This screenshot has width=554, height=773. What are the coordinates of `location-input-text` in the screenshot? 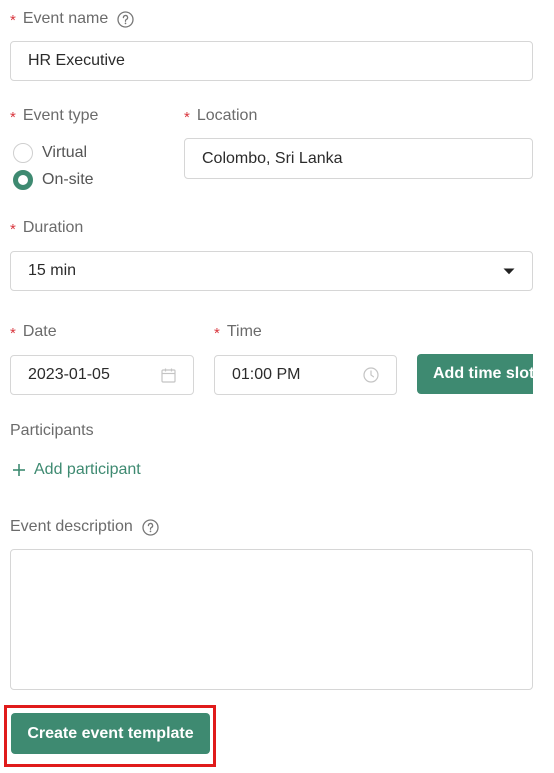 It's located at (358, 158).